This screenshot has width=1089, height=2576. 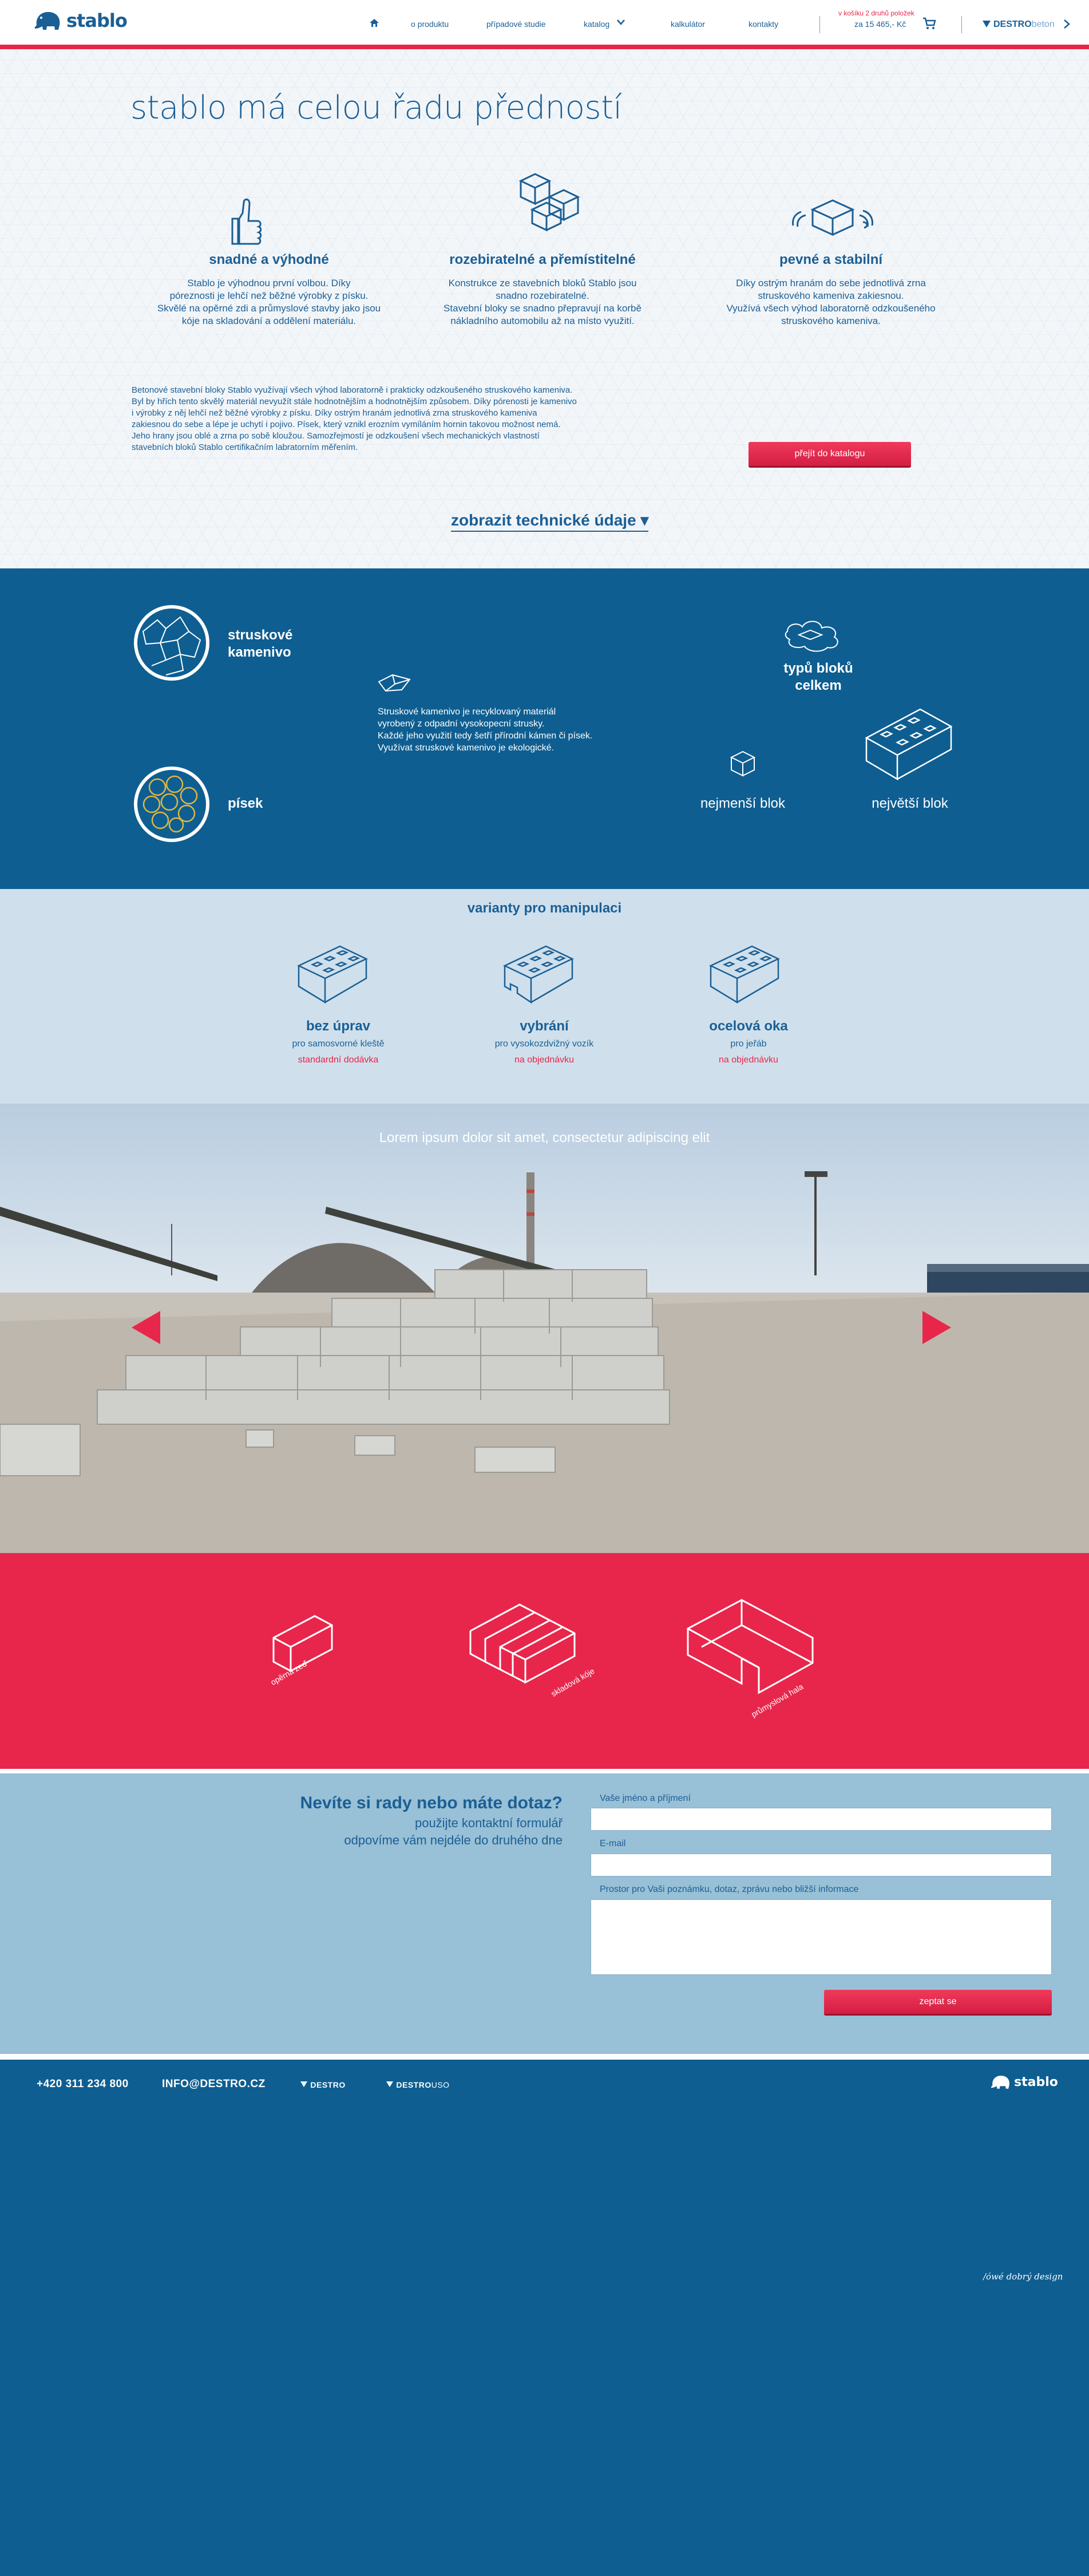 I want to click on name-field, so click(x=821, y=1819).